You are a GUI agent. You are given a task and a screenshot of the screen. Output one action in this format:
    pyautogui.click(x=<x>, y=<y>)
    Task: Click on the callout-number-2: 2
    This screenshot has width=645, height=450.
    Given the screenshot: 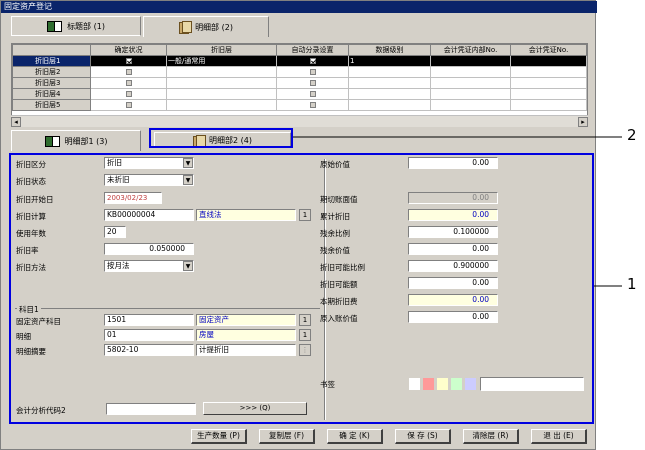 What is the action you would take?
    pyautogui.click(x=632, y=135)
    